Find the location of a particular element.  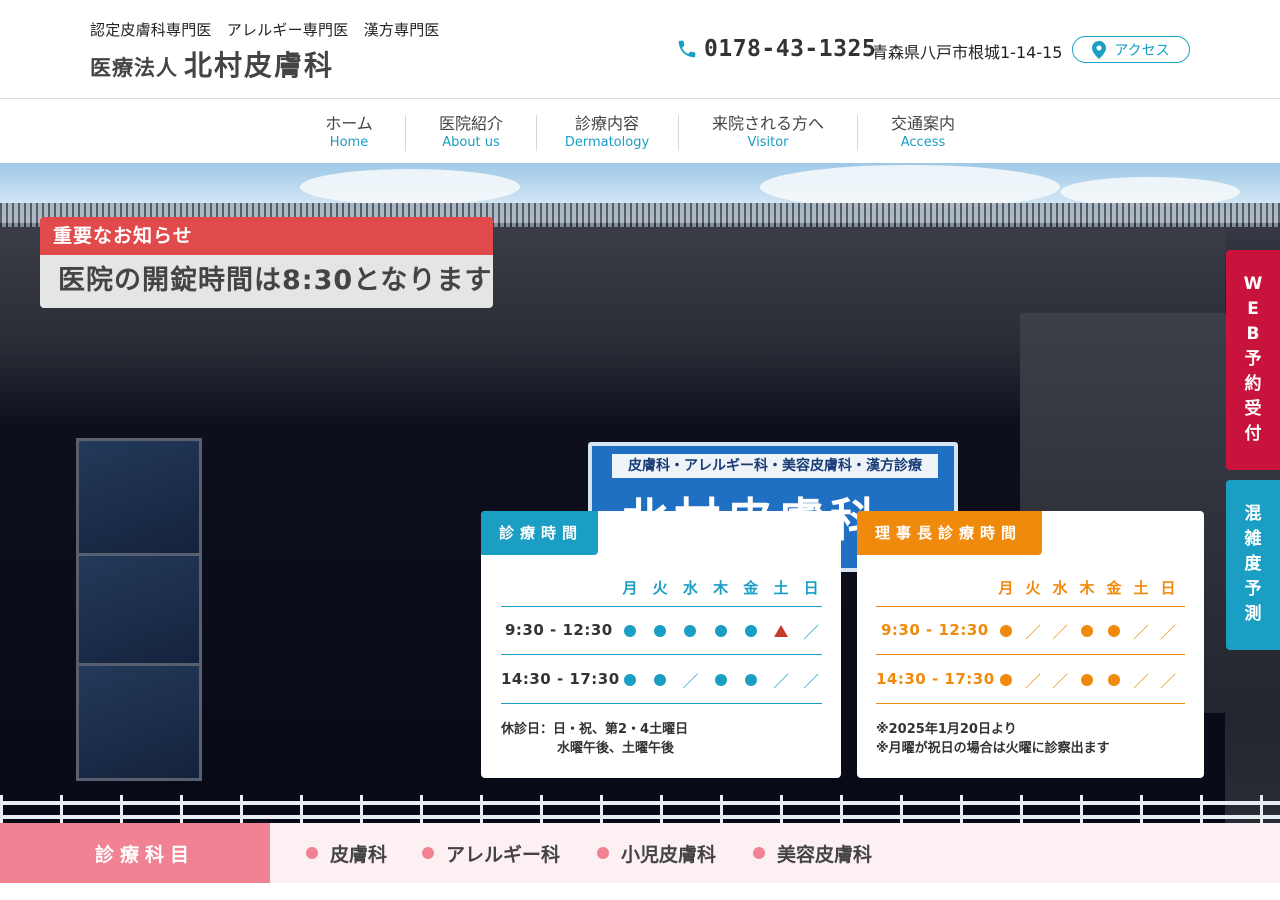

title-main: 北村皮膚科 is located at coordinates (259, 65).